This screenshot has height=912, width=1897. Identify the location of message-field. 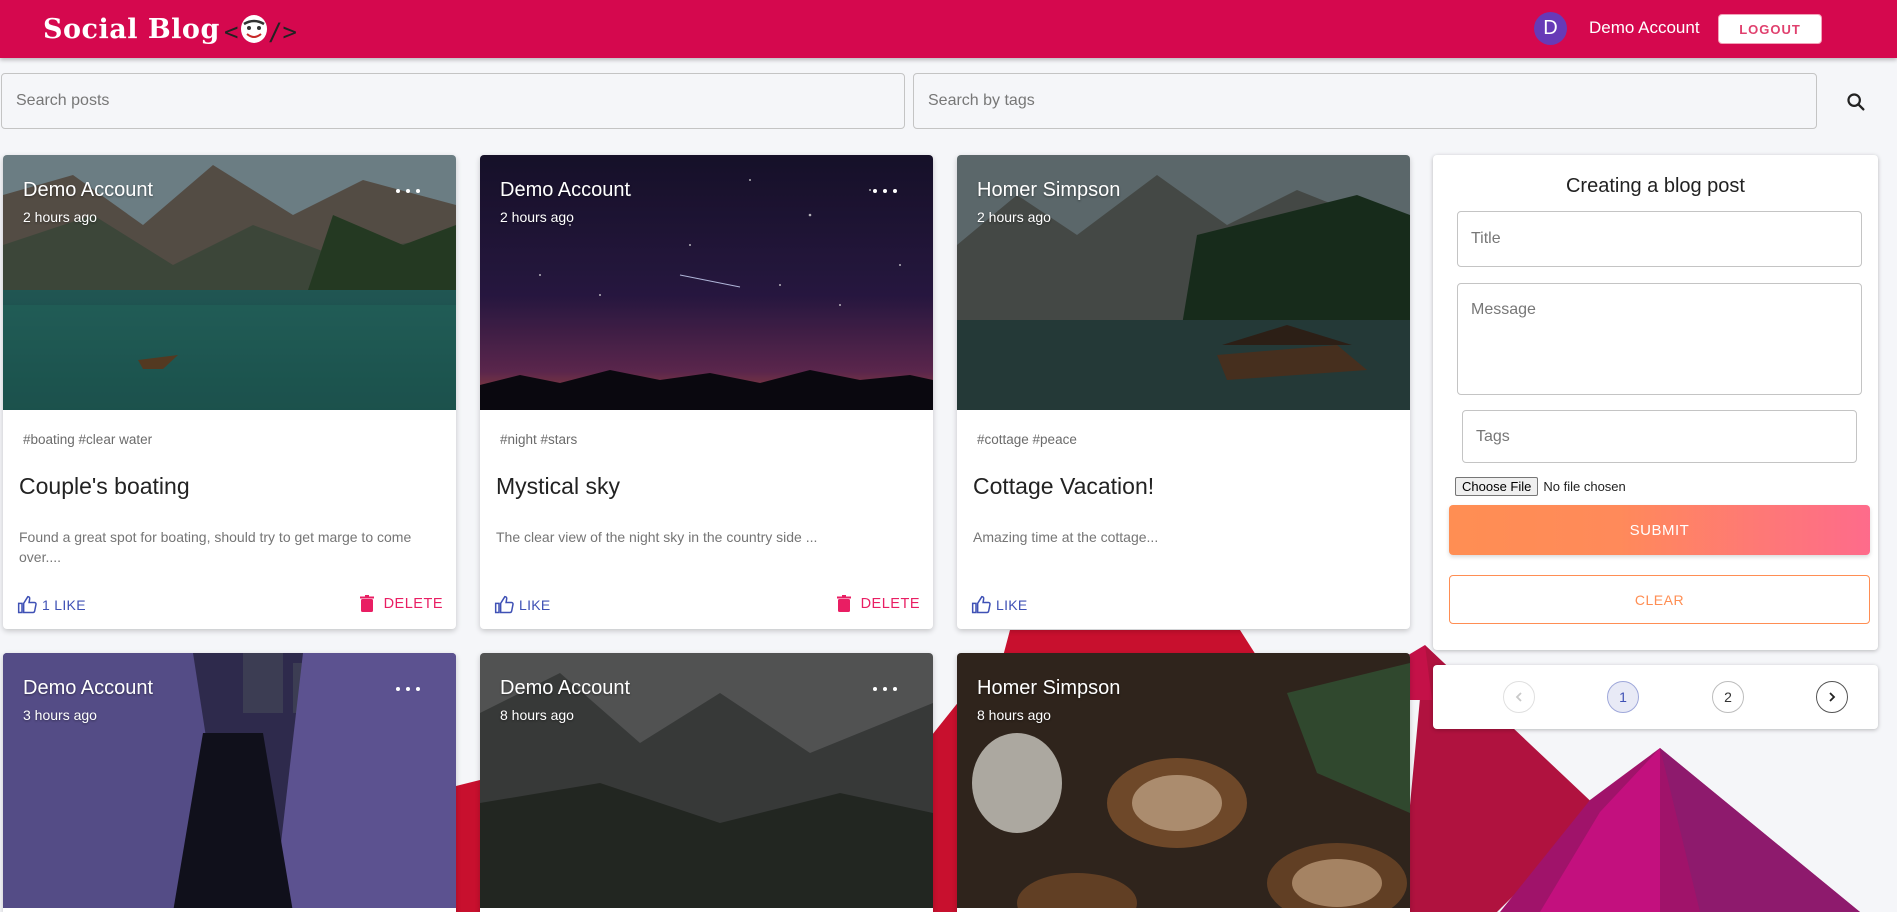
(1659, 339).